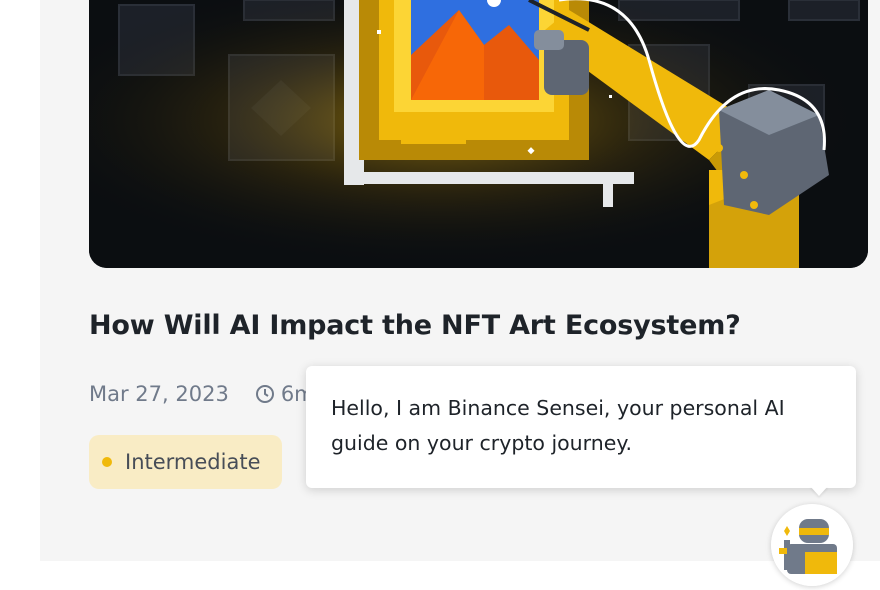  I want to click on level-badge: Intermediate, so click(185, 462).